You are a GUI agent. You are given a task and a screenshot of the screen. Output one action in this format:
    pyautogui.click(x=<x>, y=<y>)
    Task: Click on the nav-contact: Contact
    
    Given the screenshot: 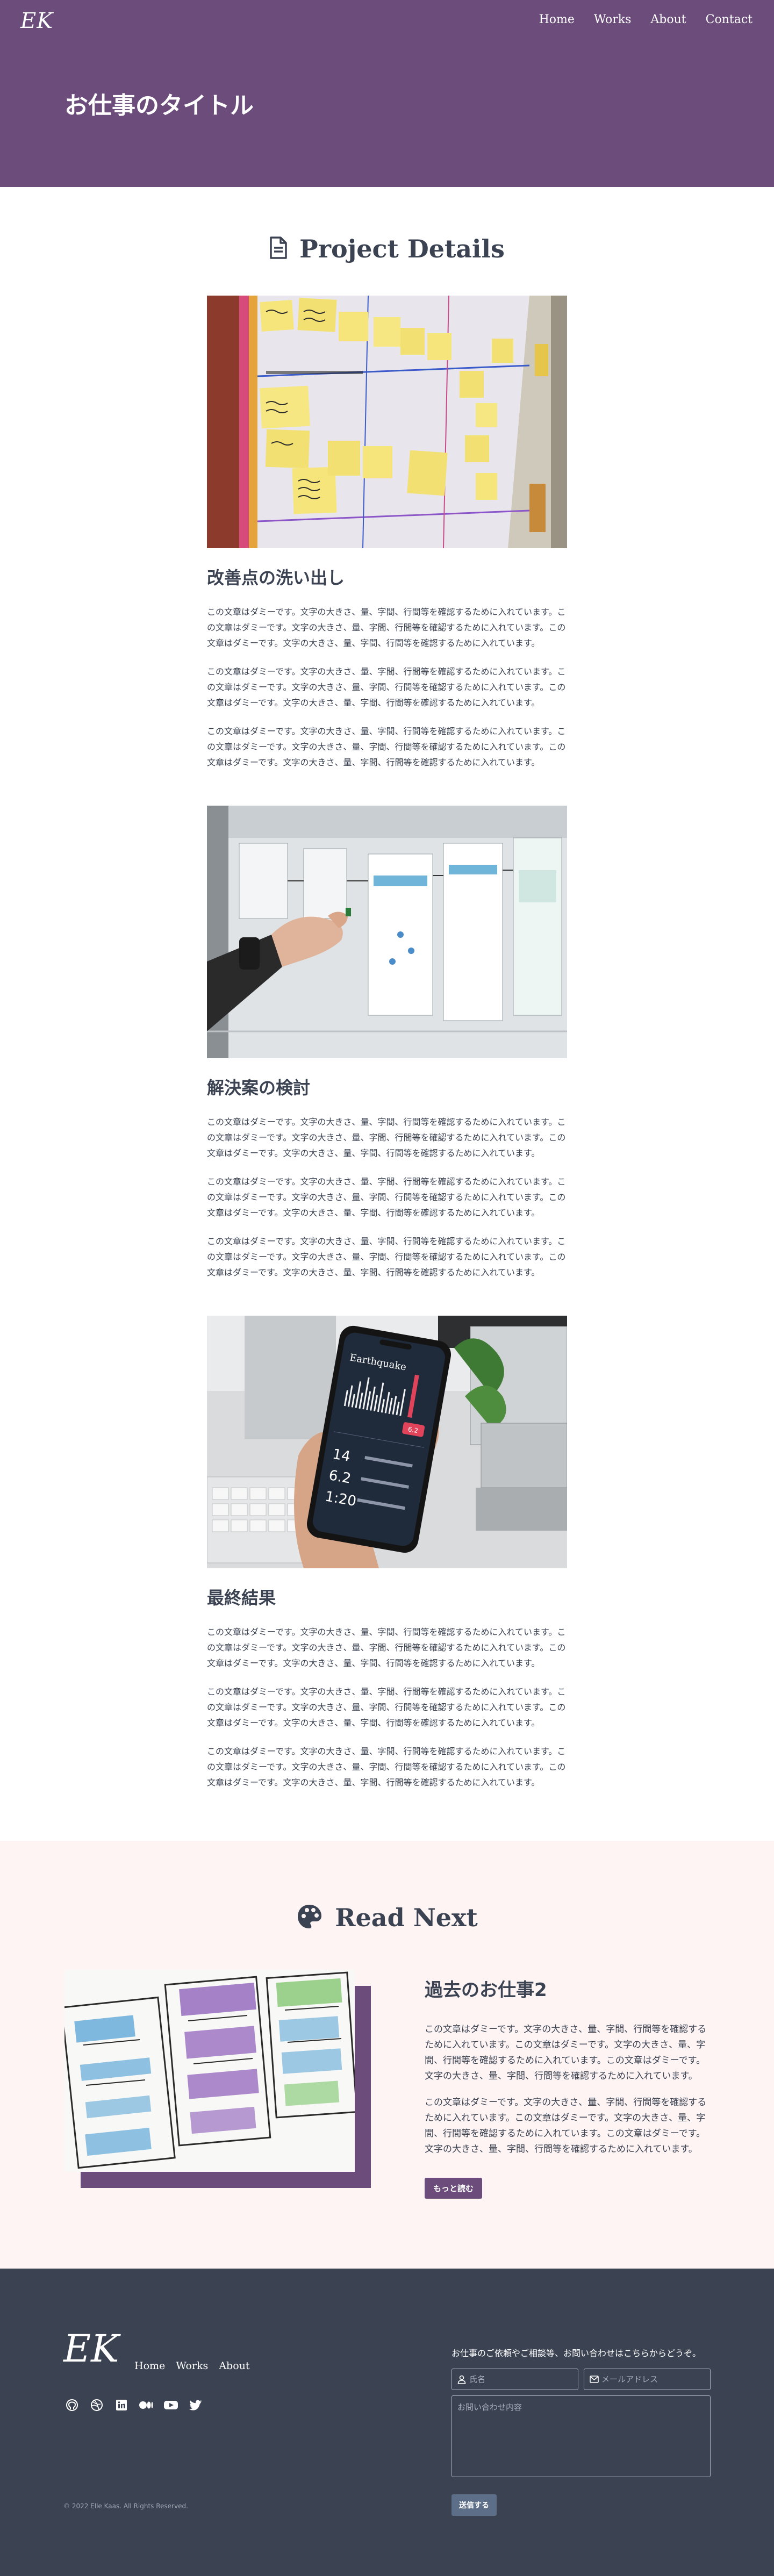 What is the action you would take?
    pyautogui.click(x=729, y=19)
    